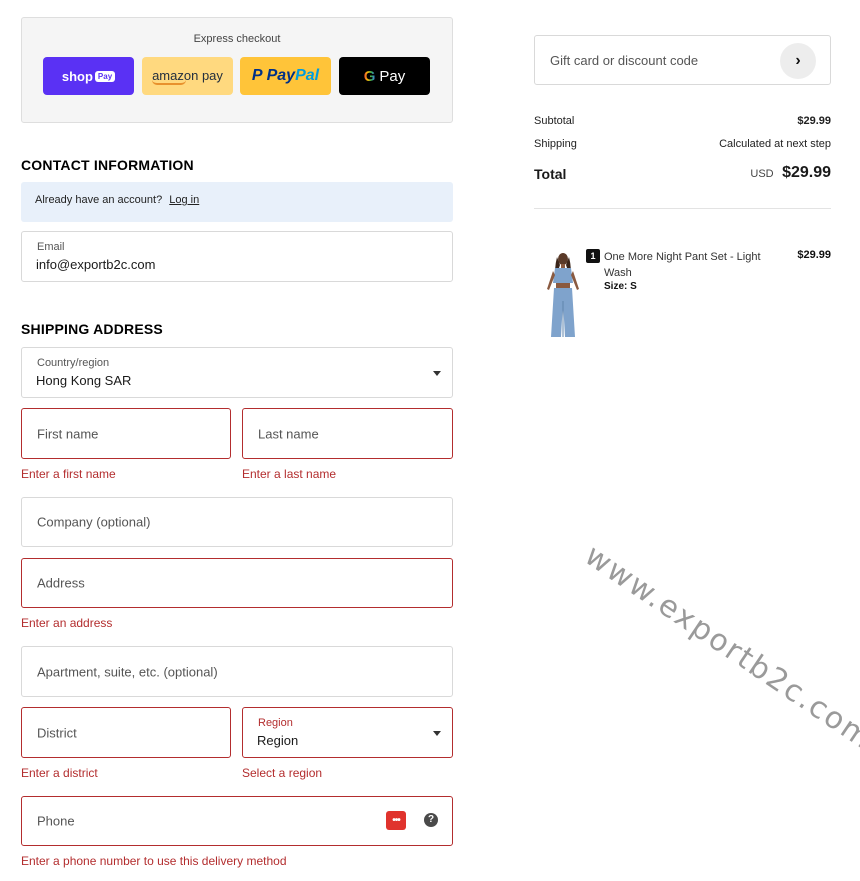 The width and height of the screenshot is (860, 881). What do you see at coordinates (278, 740) in the screenshot?
I see `region-value: Region` at bounding box center [278, 740].